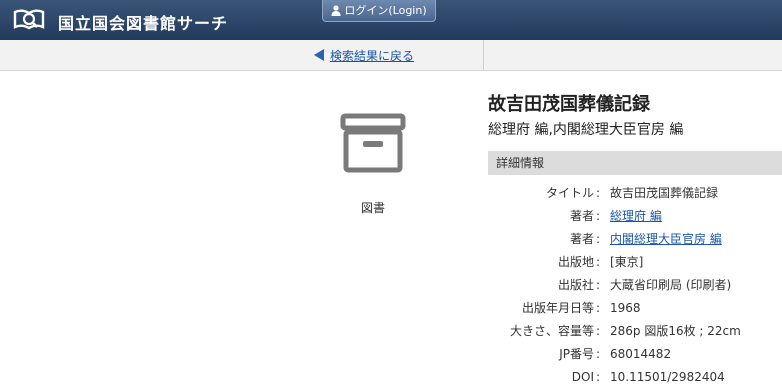  I want to click on back-to-results: 検索結果に戻る, so click(364, 55).